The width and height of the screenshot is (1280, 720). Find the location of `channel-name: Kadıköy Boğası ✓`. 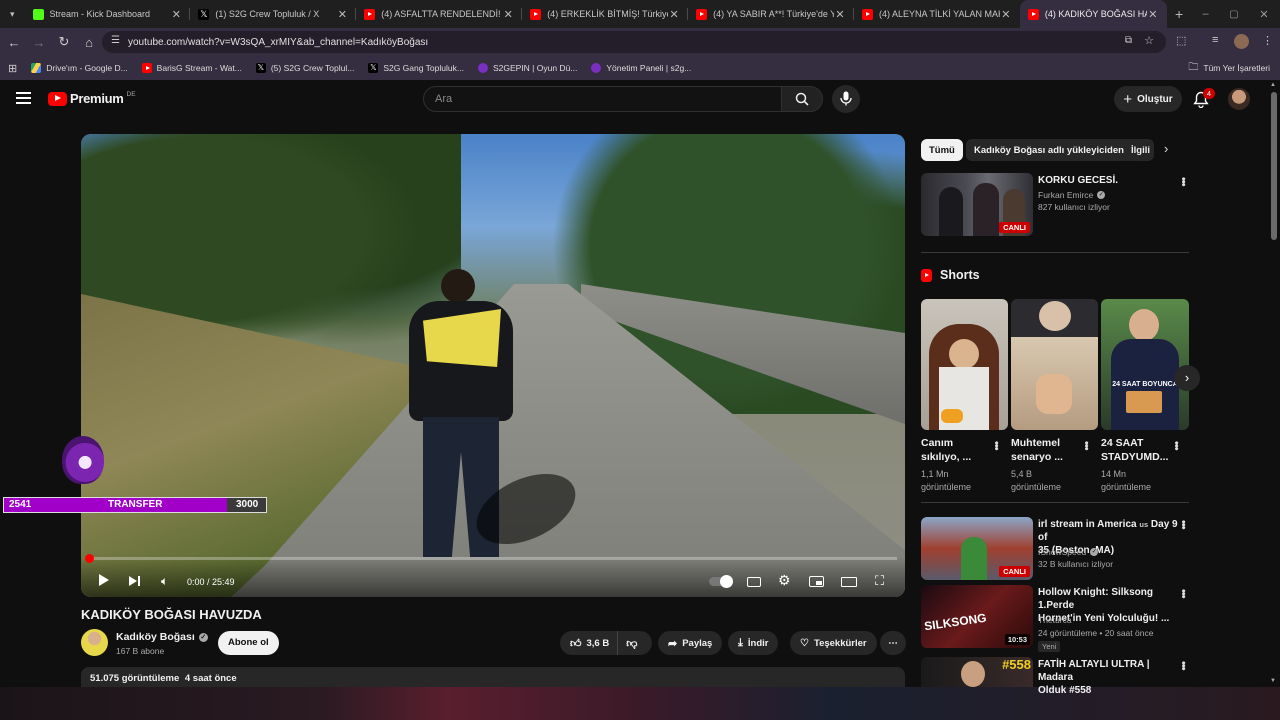

channel-name: Kadıköy Boğası ✓ is located at coordinates (162, 637).